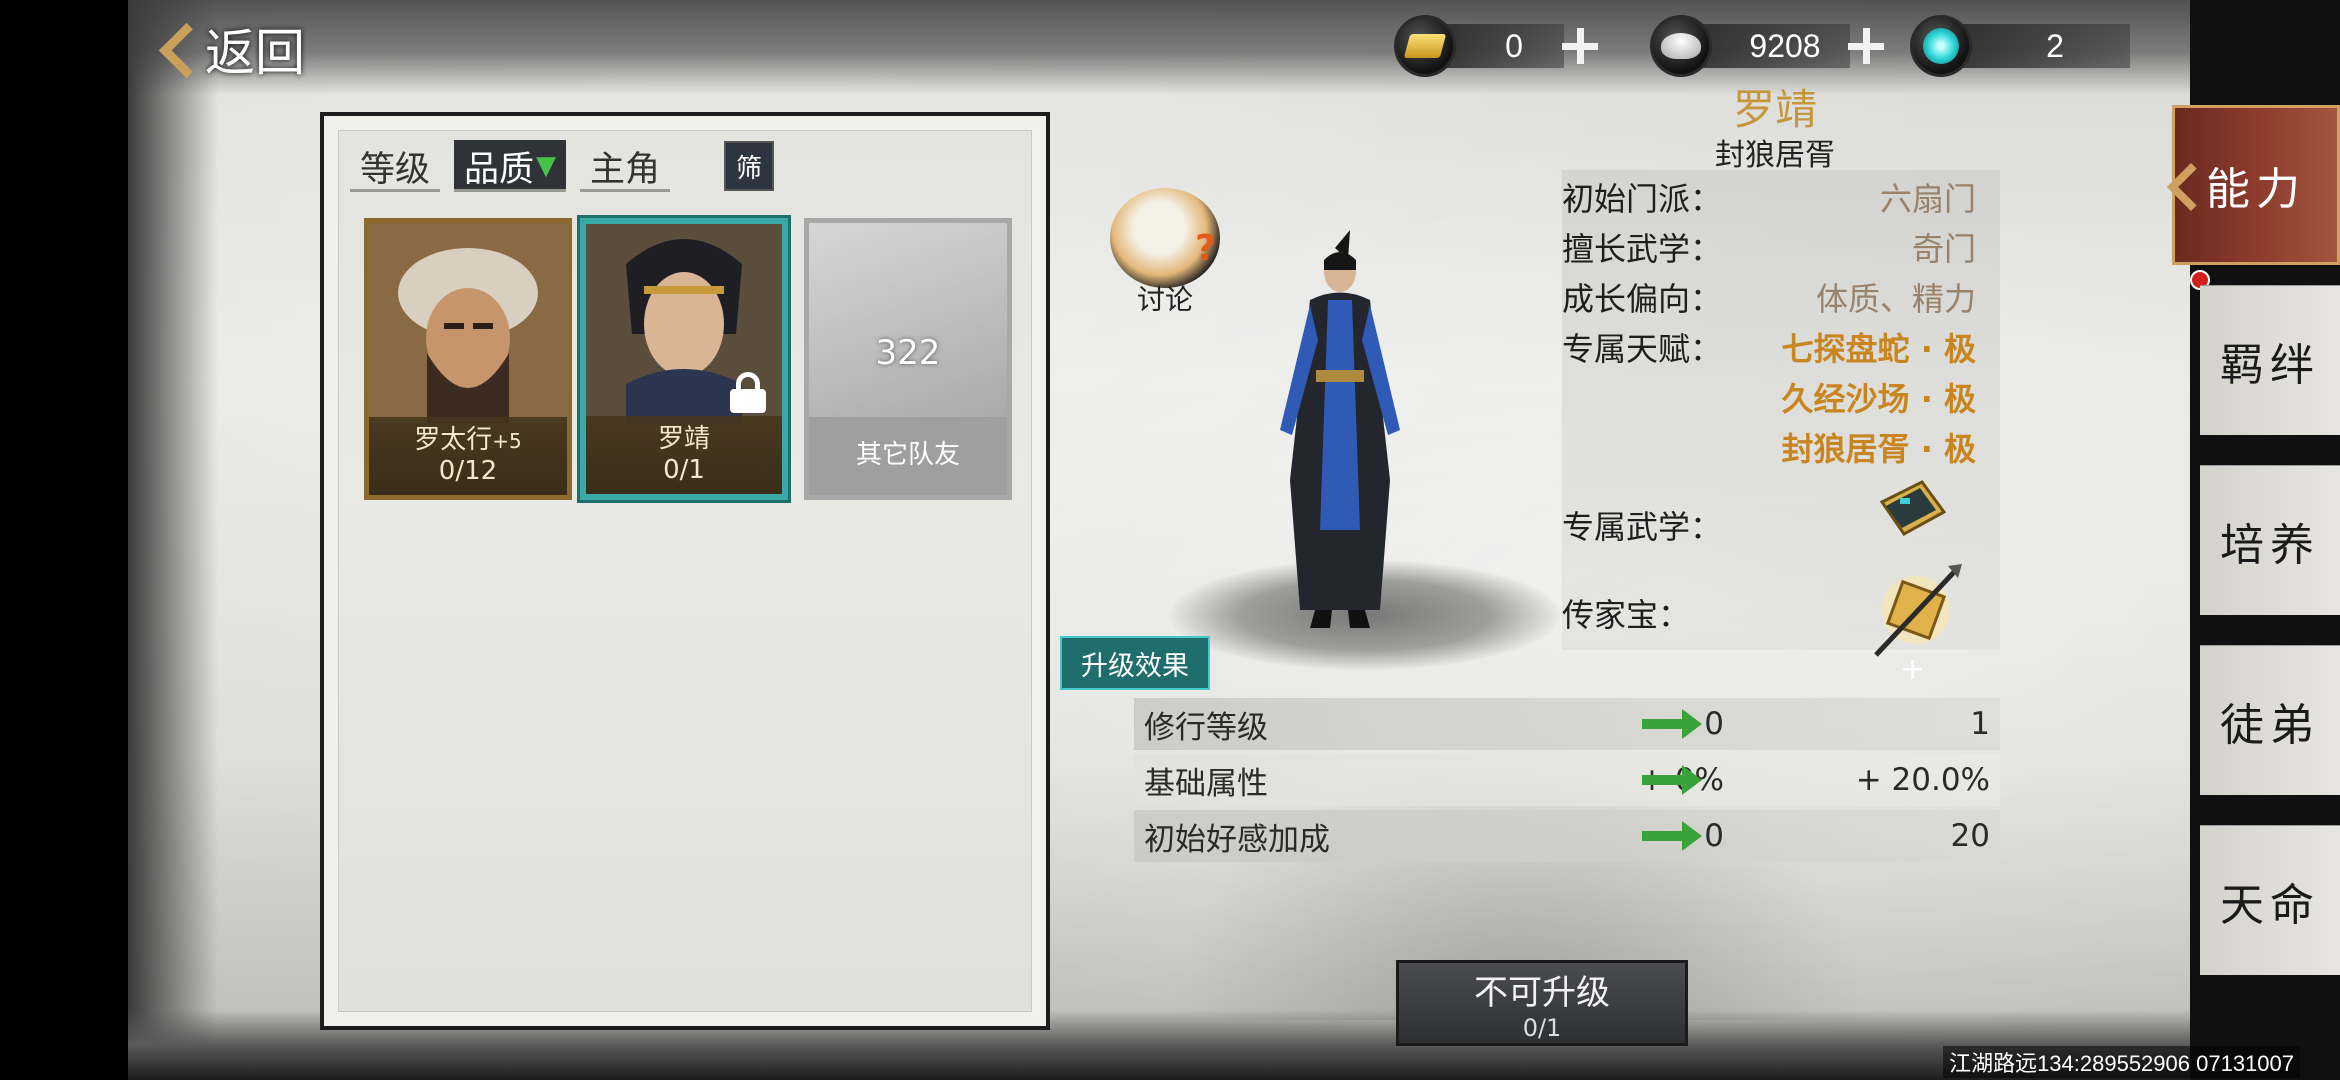 This screenshot has width=2340, height=1080. I want to click on card-nameplate: 其它队友, so click(908, 456).